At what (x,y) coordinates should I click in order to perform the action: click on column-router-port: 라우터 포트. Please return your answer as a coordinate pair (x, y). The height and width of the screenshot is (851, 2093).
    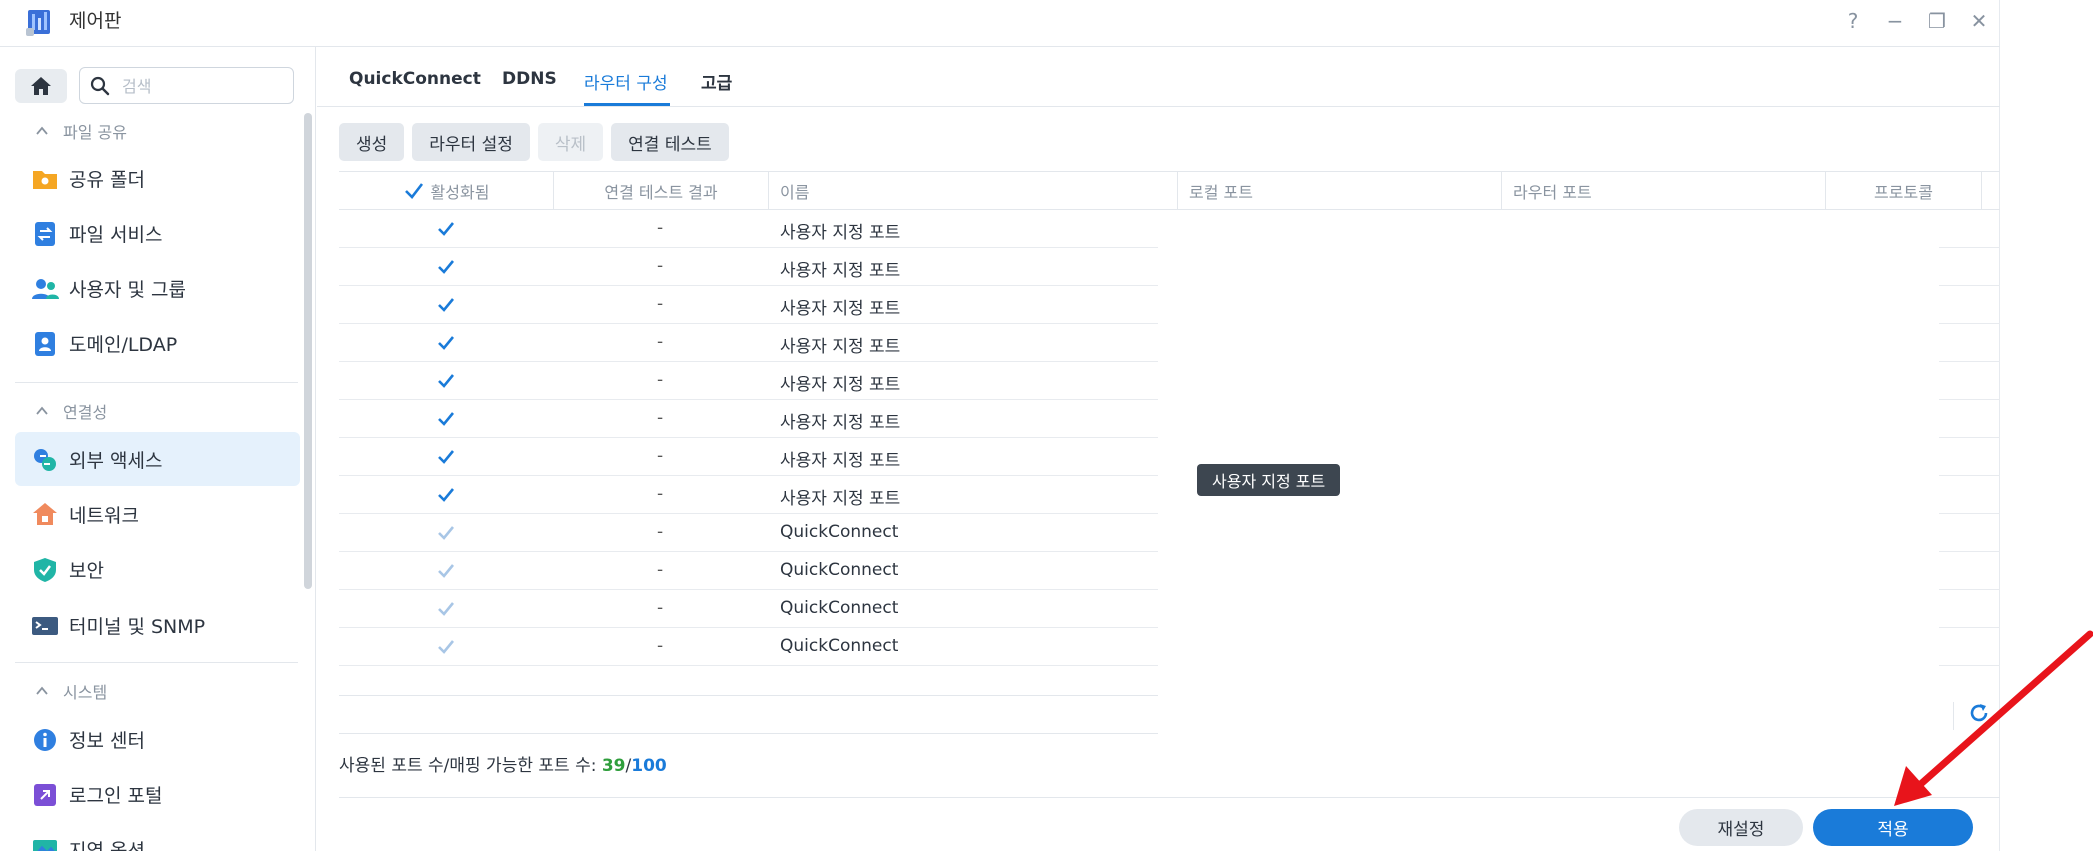
    Looking at the image, I should click on (1664, 191).